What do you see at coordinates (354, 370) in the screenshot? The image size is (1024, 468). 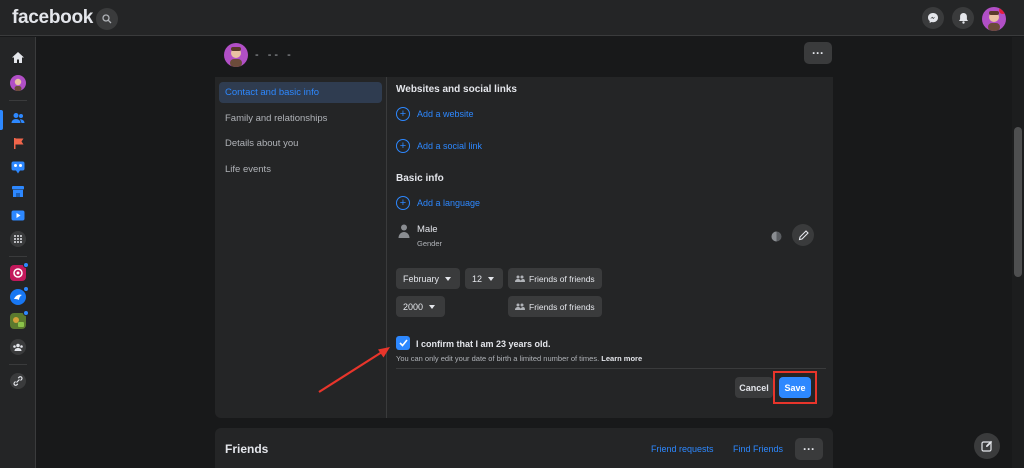 I see `annotation-arrow` at bounding box center [354, 370].